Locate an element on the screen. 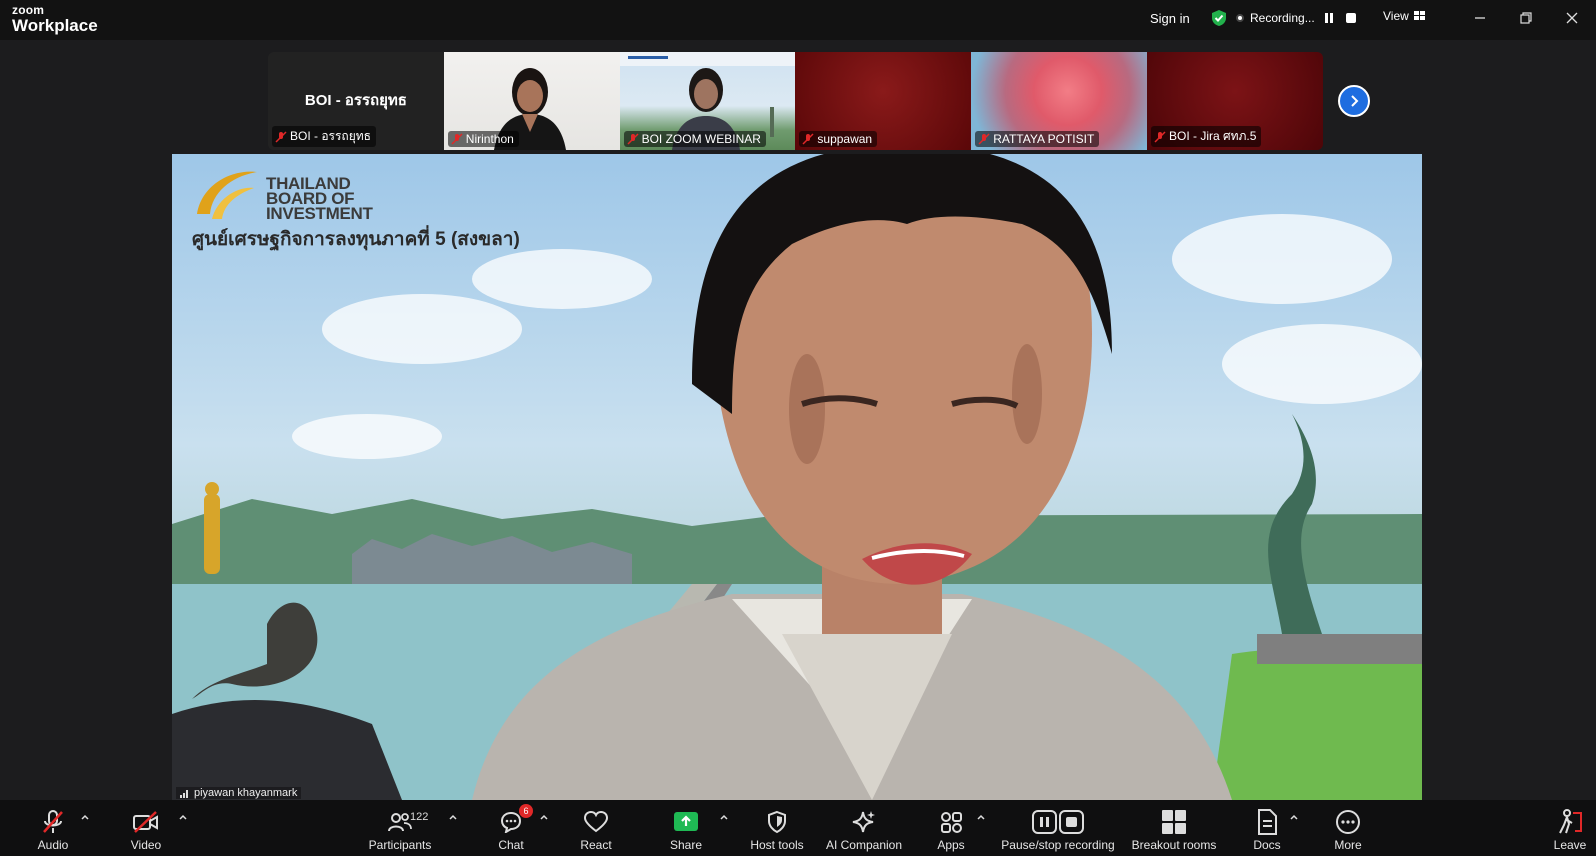 The height and width of the screenshot is (856, 1596). chat-options-chevron-icon is located at coordinates (544, 817).